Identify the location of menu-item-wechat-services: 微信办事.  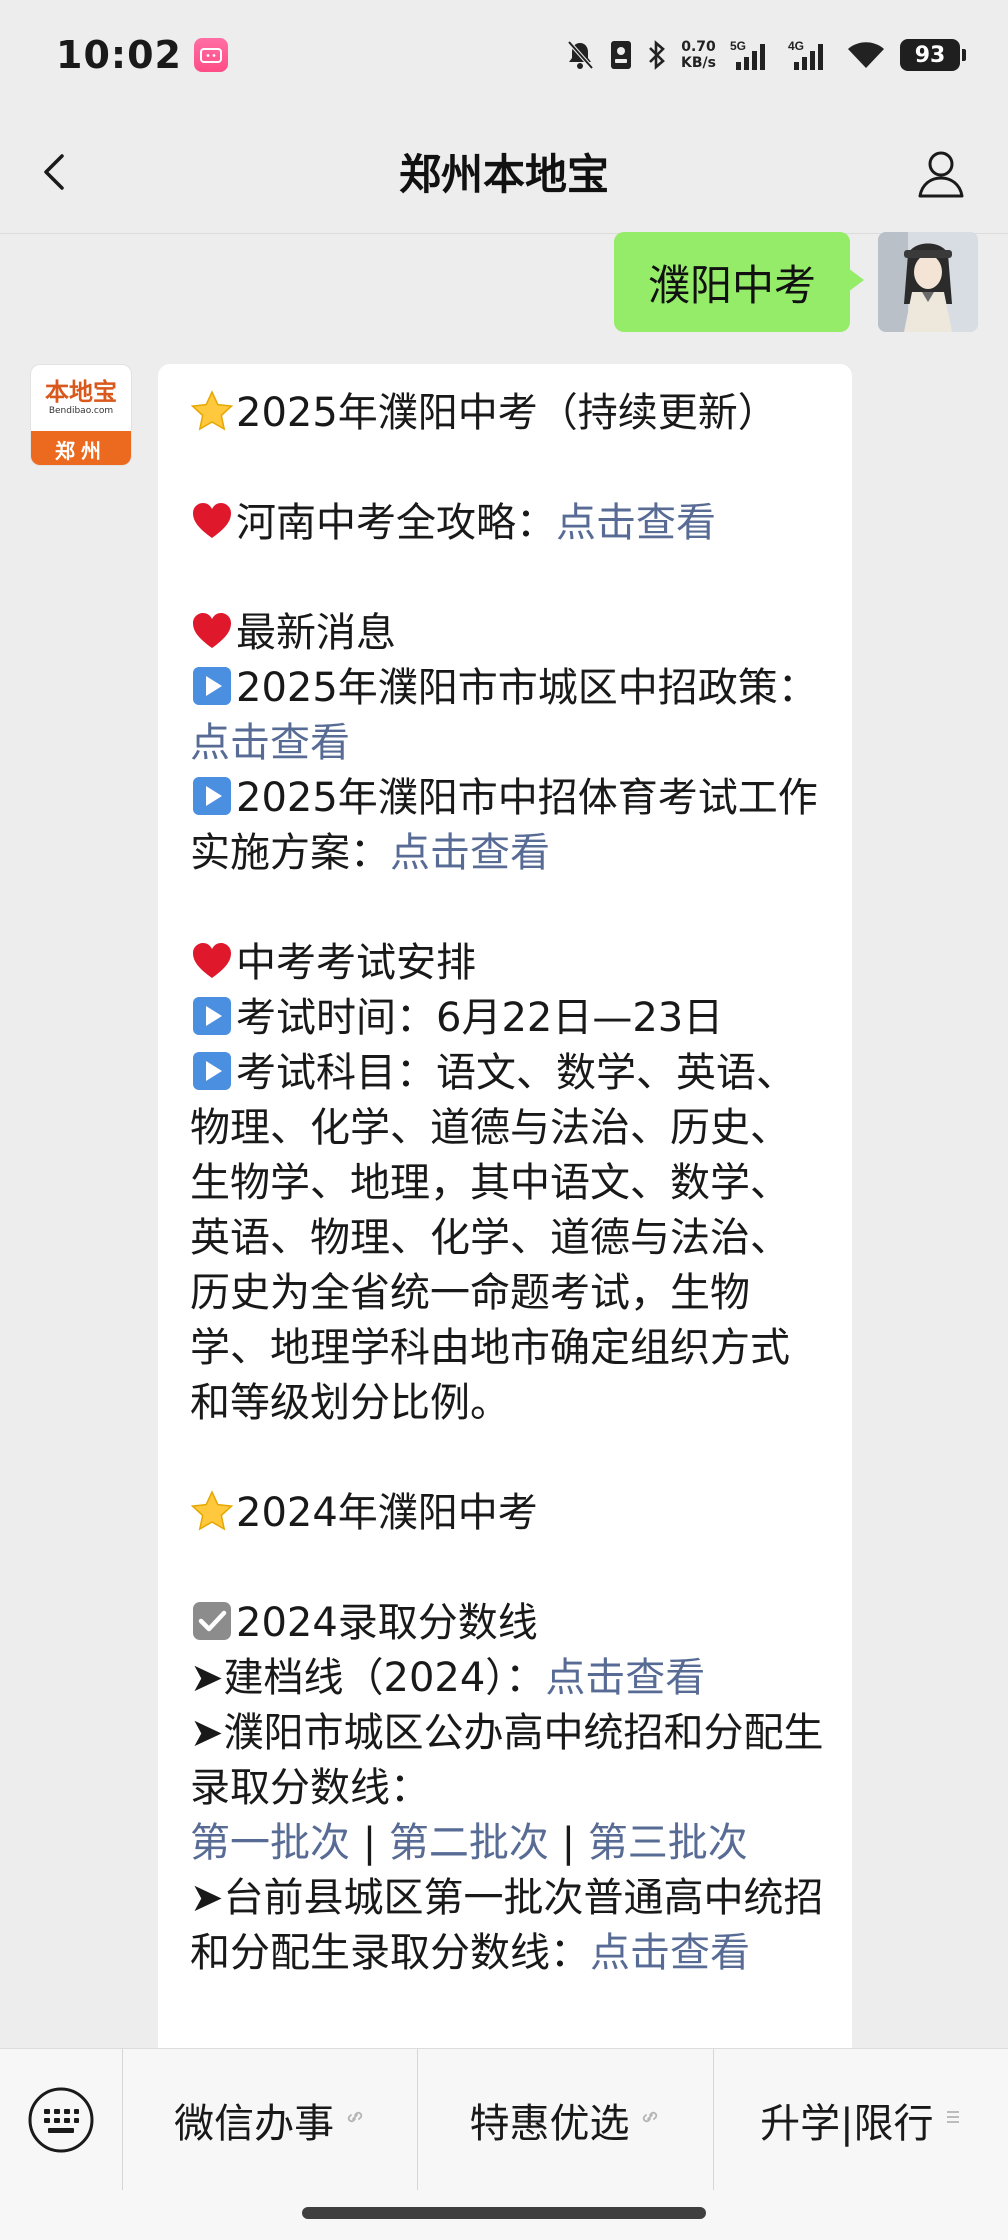
(269, 2119).